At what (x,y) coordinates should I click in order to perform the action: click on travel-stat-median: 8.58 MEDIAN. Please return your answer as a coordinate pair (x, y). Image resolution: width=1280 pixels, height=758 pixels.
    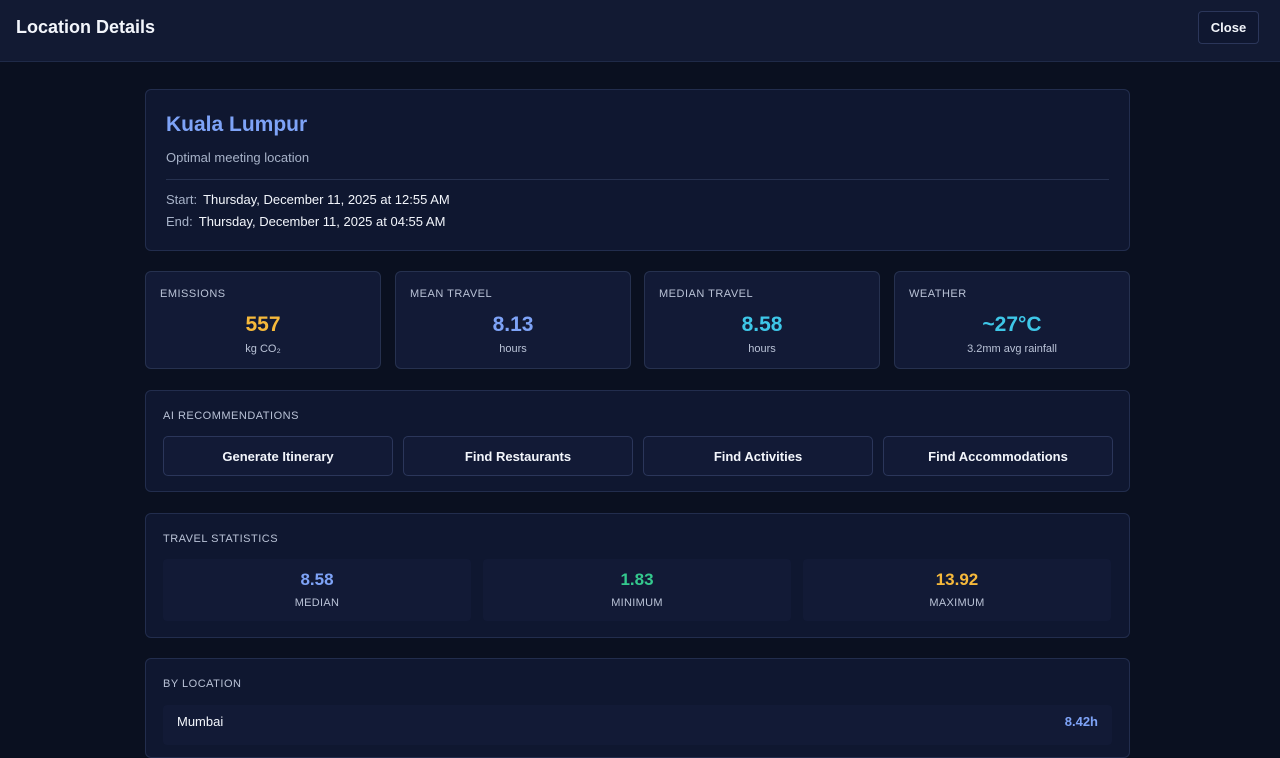
    Looking at the image, I should click on (317, 590).